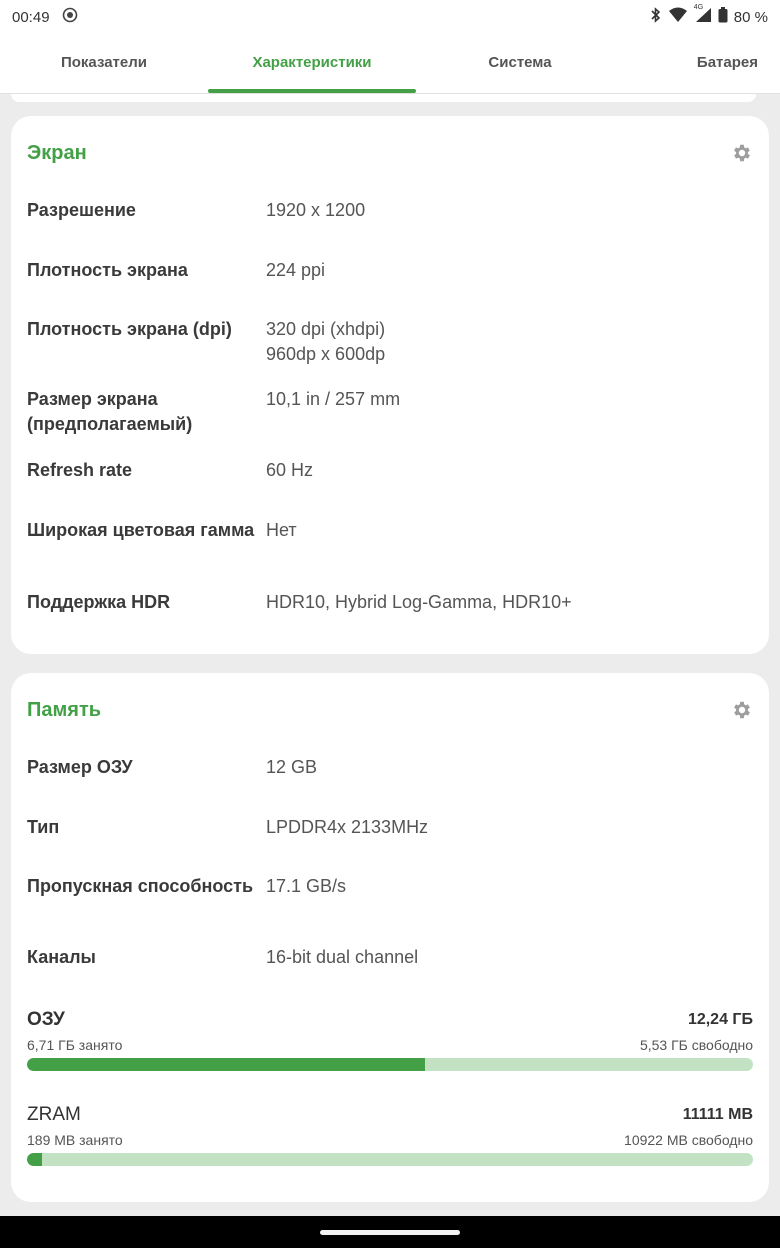 The height and width of the screenshot is (1248, 780). Describe the element at coordinates (75, 1140) in the screenshot. I see `zram-used: 189 MB занято` at that location.